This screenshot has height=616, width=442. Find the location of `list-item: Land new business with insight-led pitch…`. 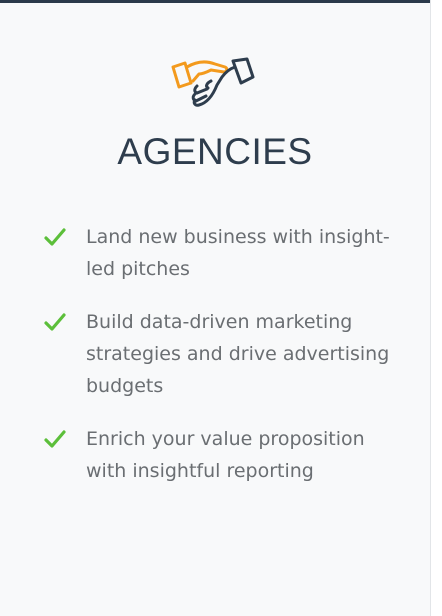

list-item: Land new business with insight-led pitch… is located at coordinates (220, 253).